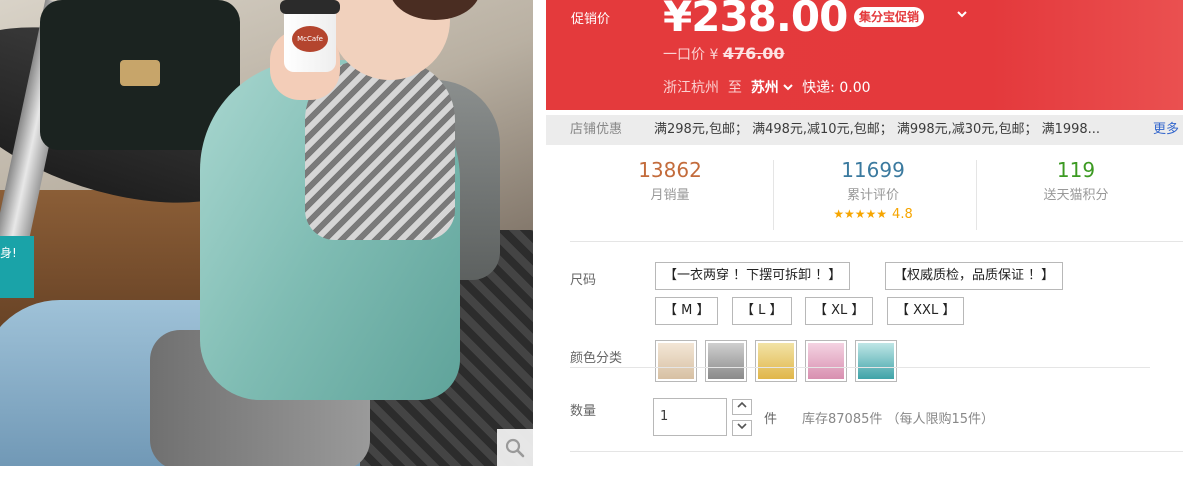 Image resolution: width=1183 pixels, height=478 pixels. What do you see at coordinates (873, 170) in the screenshot?
I see `stat-value: 11699` at bounding box center [873, 170].